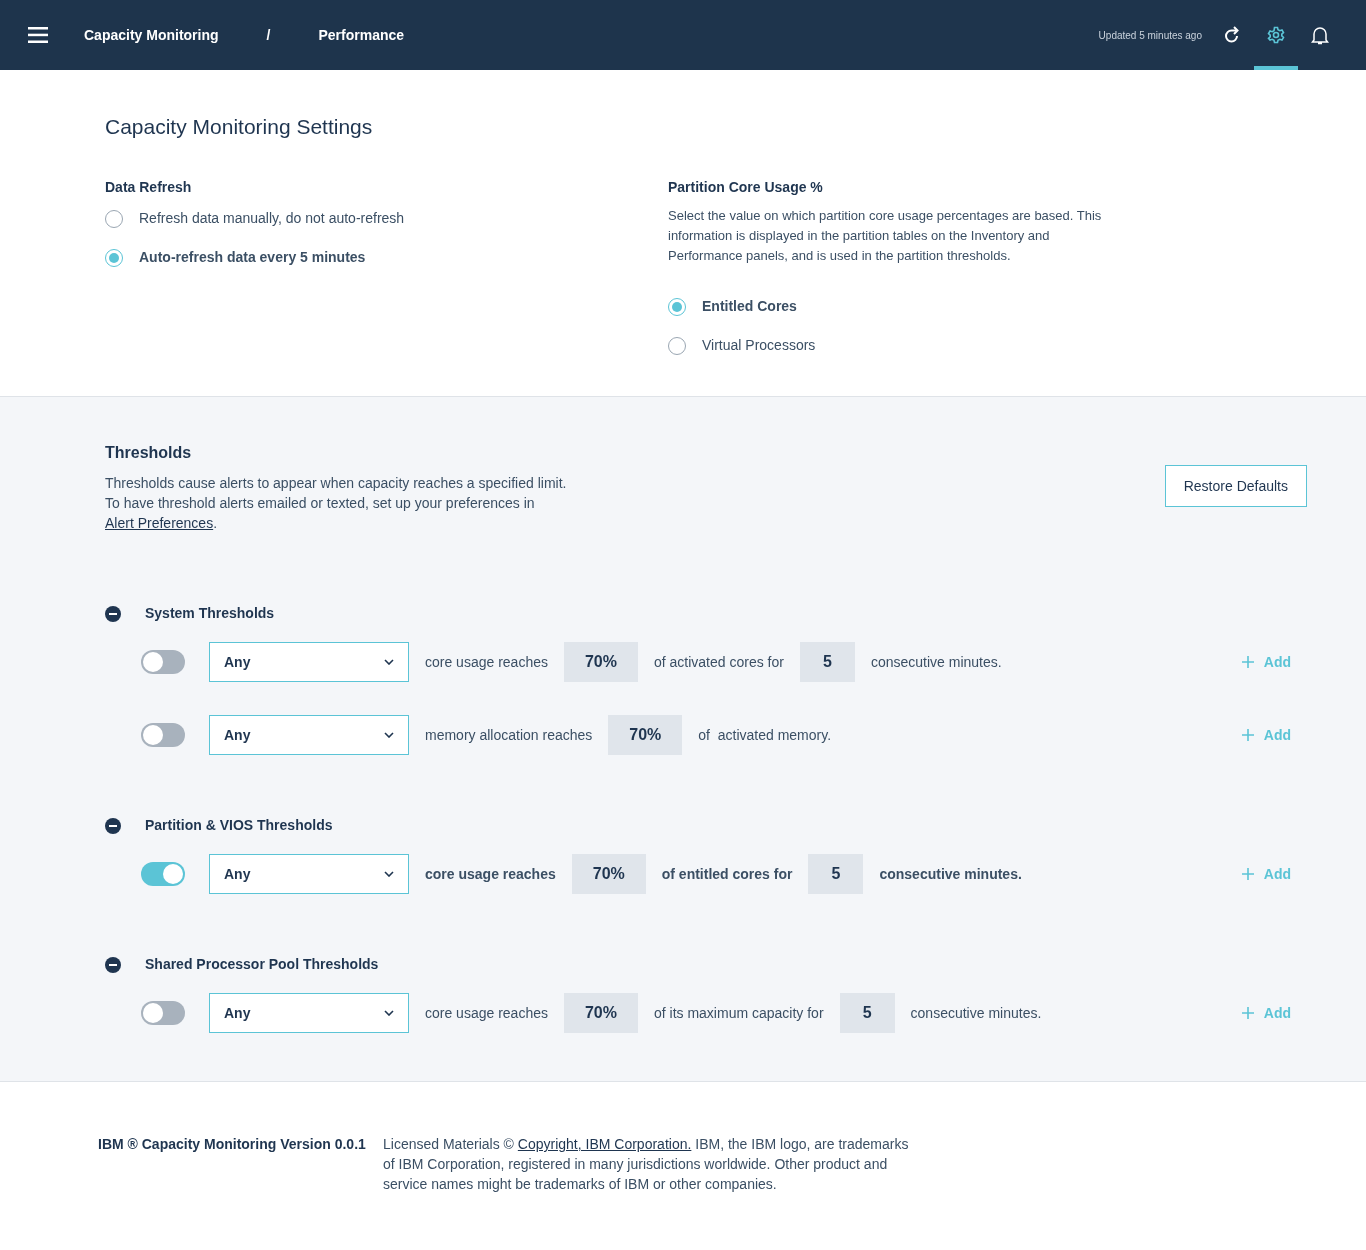 Image resolution: width=1366 pixels, height=1250 pixels. Describe the element at coordinates (38, 35) in the screenshot. I see `menu-icon` at that location.